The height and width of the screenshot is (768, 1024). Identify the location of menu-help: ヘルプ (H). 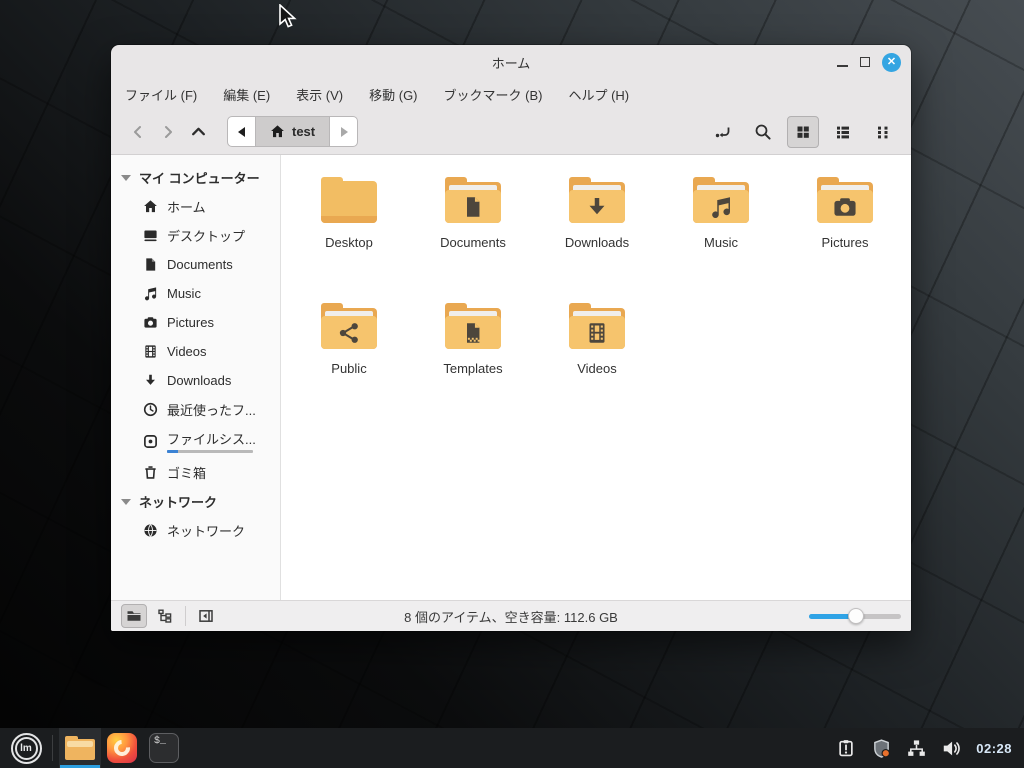
(598, 94).